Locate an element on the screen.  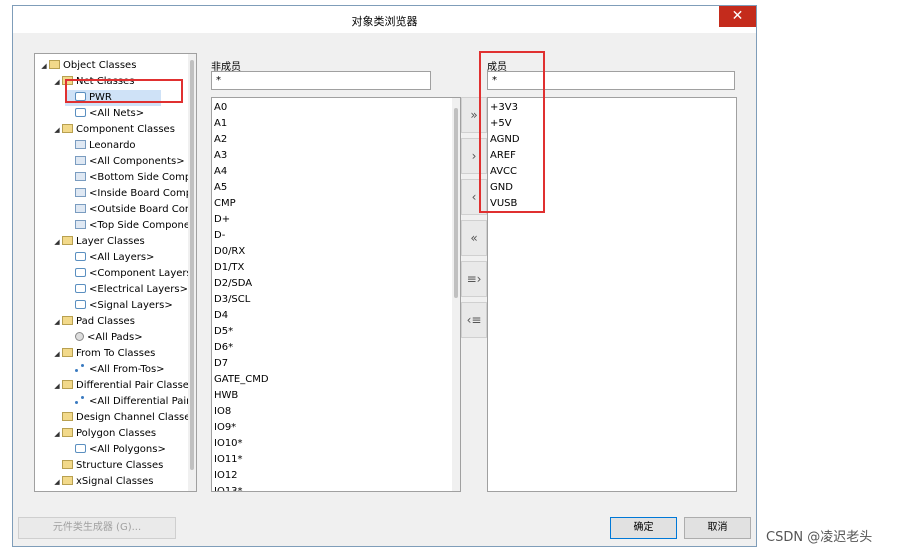
pad-class-icon is located at coordinates (79, 336).